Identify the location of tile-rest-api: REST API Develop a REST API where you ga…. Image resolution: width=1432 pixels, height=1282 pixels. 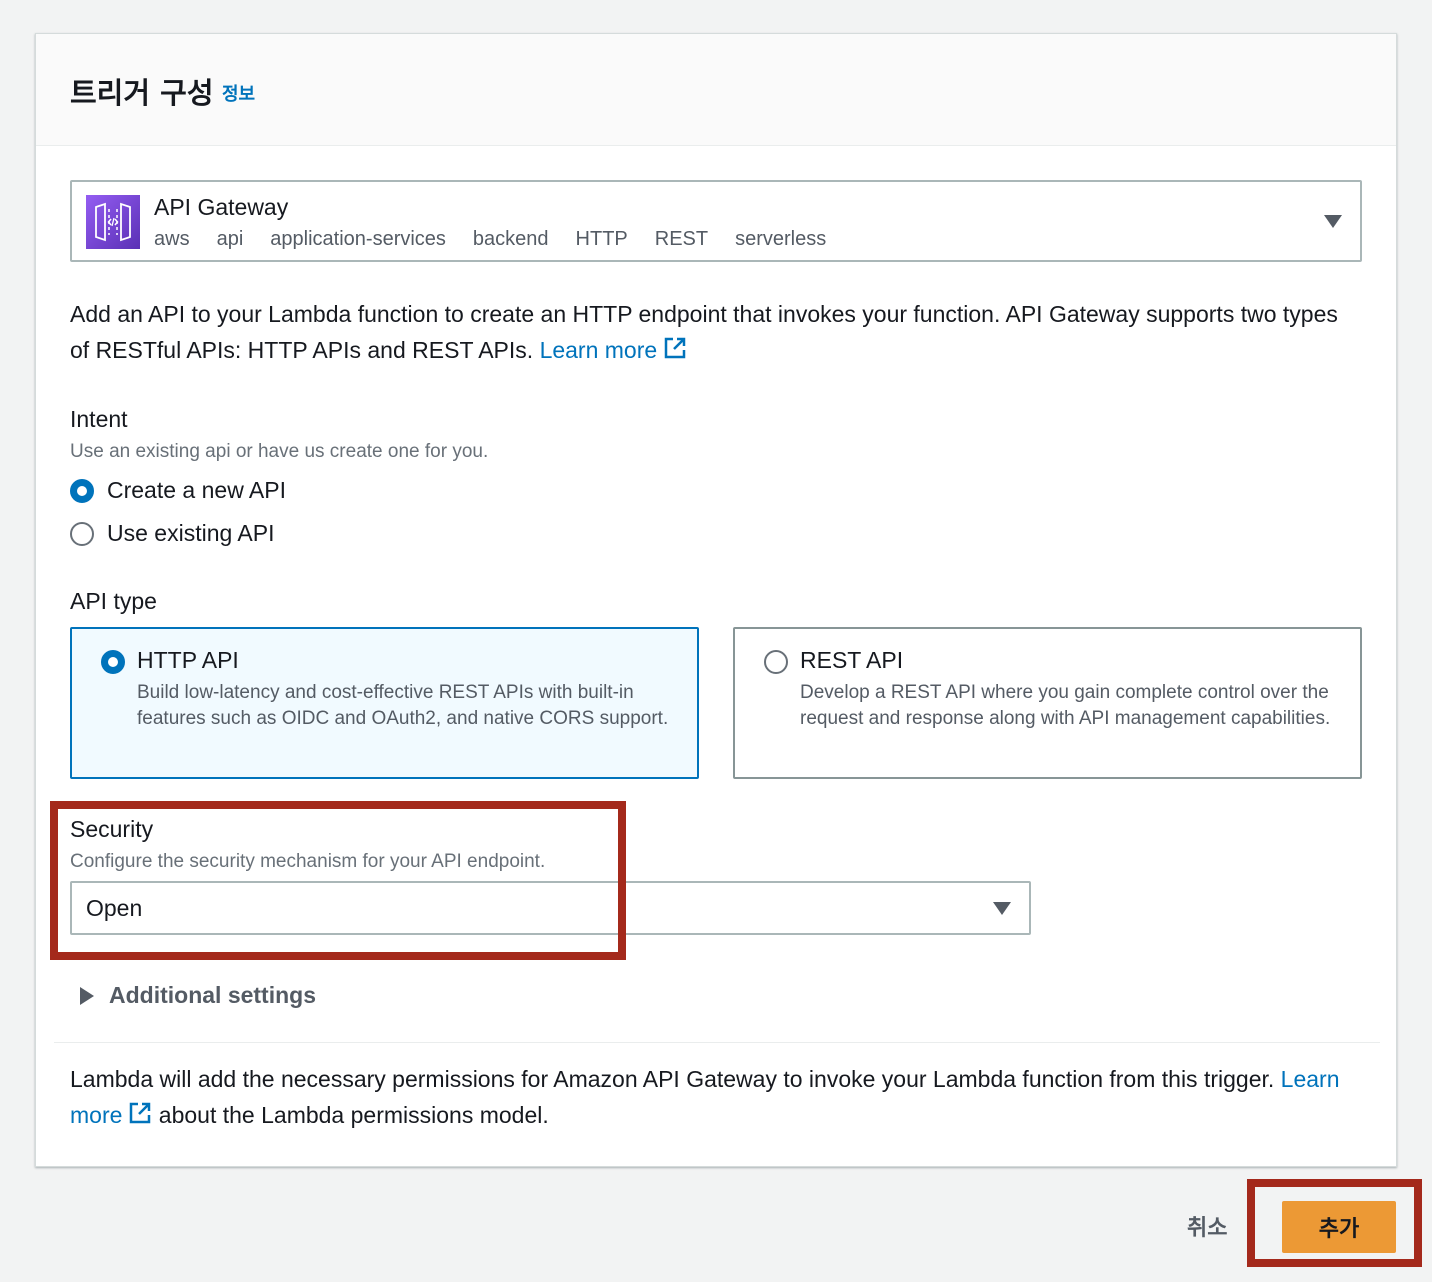
(1047, 703).